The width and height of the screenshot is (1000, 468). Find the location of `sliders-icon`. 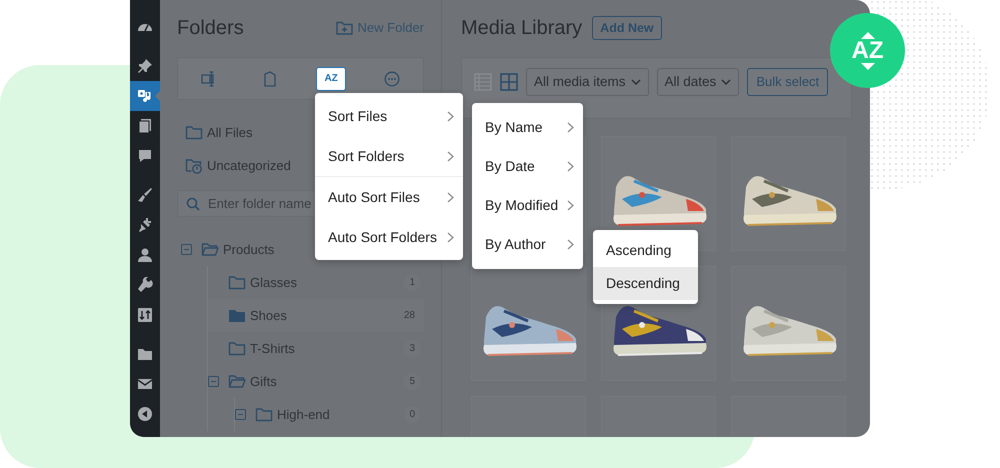

sliders-icon is located at coordinates (145, 315).